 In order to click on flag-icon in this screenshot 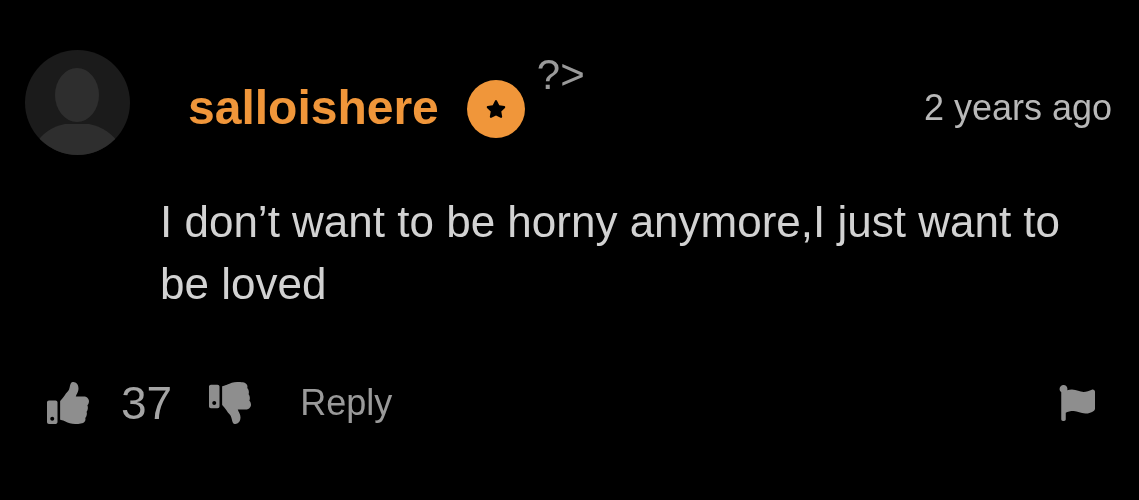, I will do `click(1077, 403)`.